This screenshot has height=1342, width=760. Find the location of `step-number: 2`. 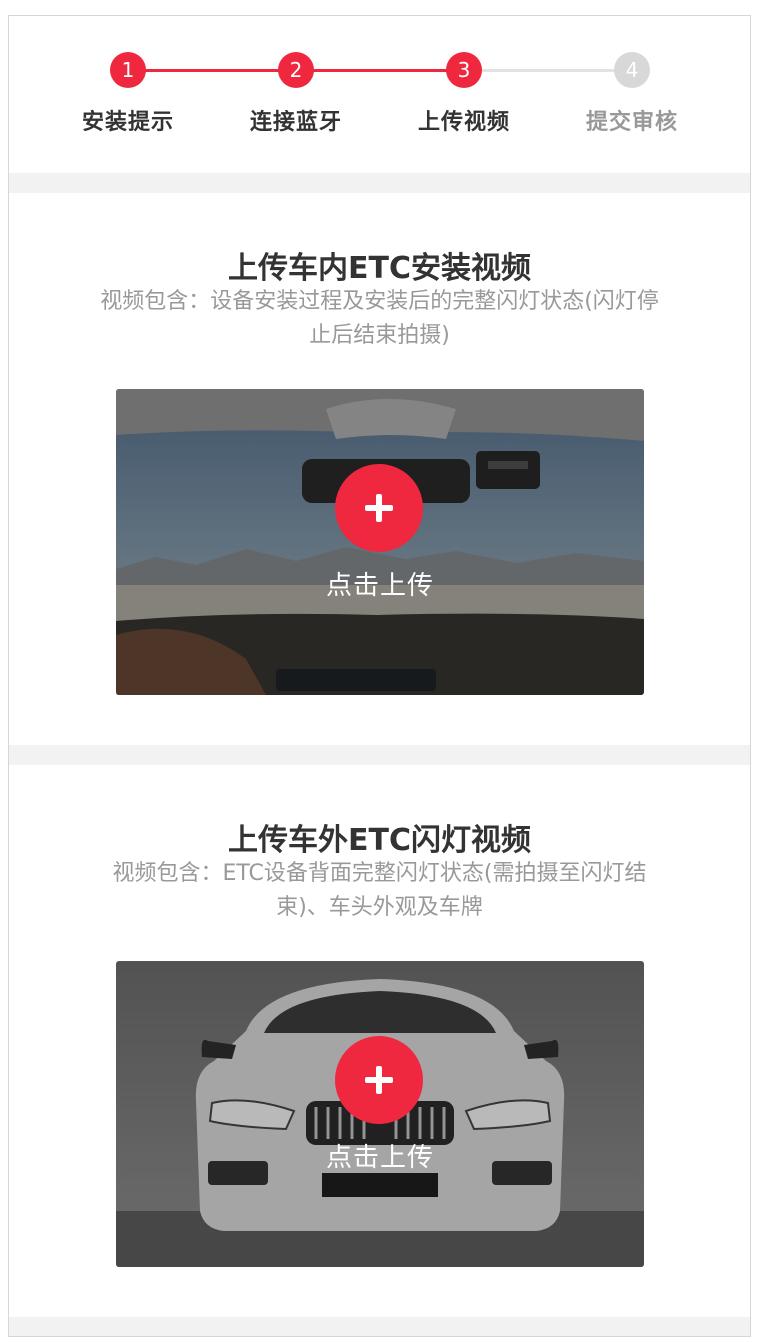

step-number: 2 is located at coordinates (296, 70).